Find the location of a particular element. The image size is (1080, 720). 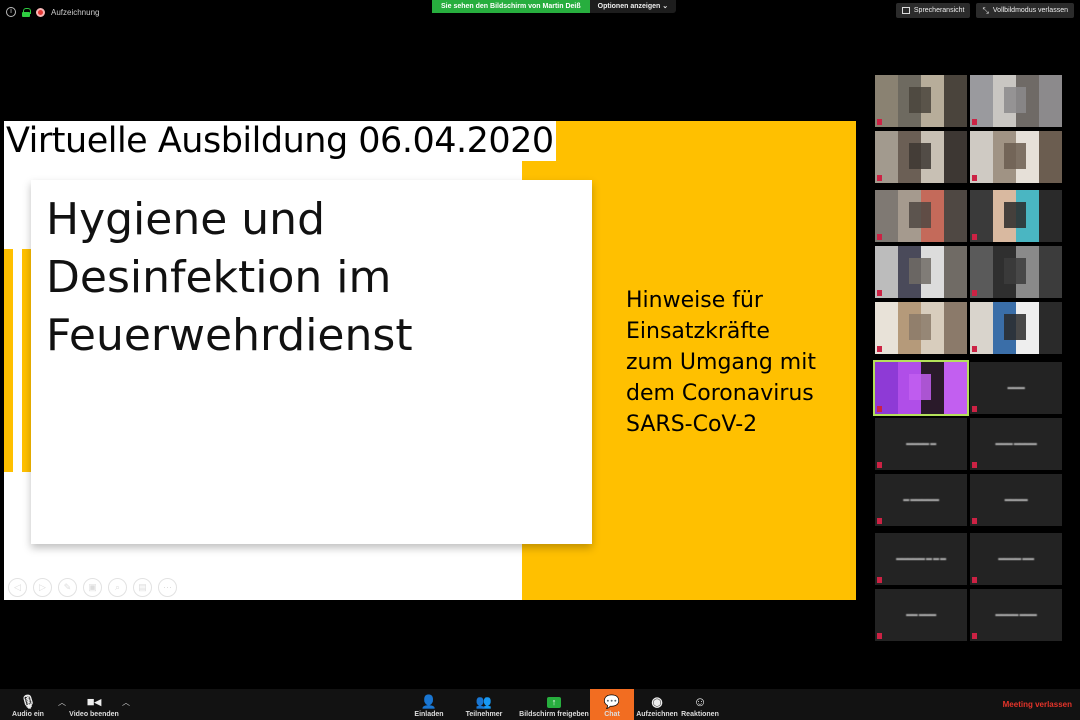

participant-name-tile: ▬▬▬▬ ▬ is located at coordinates (921, 444).